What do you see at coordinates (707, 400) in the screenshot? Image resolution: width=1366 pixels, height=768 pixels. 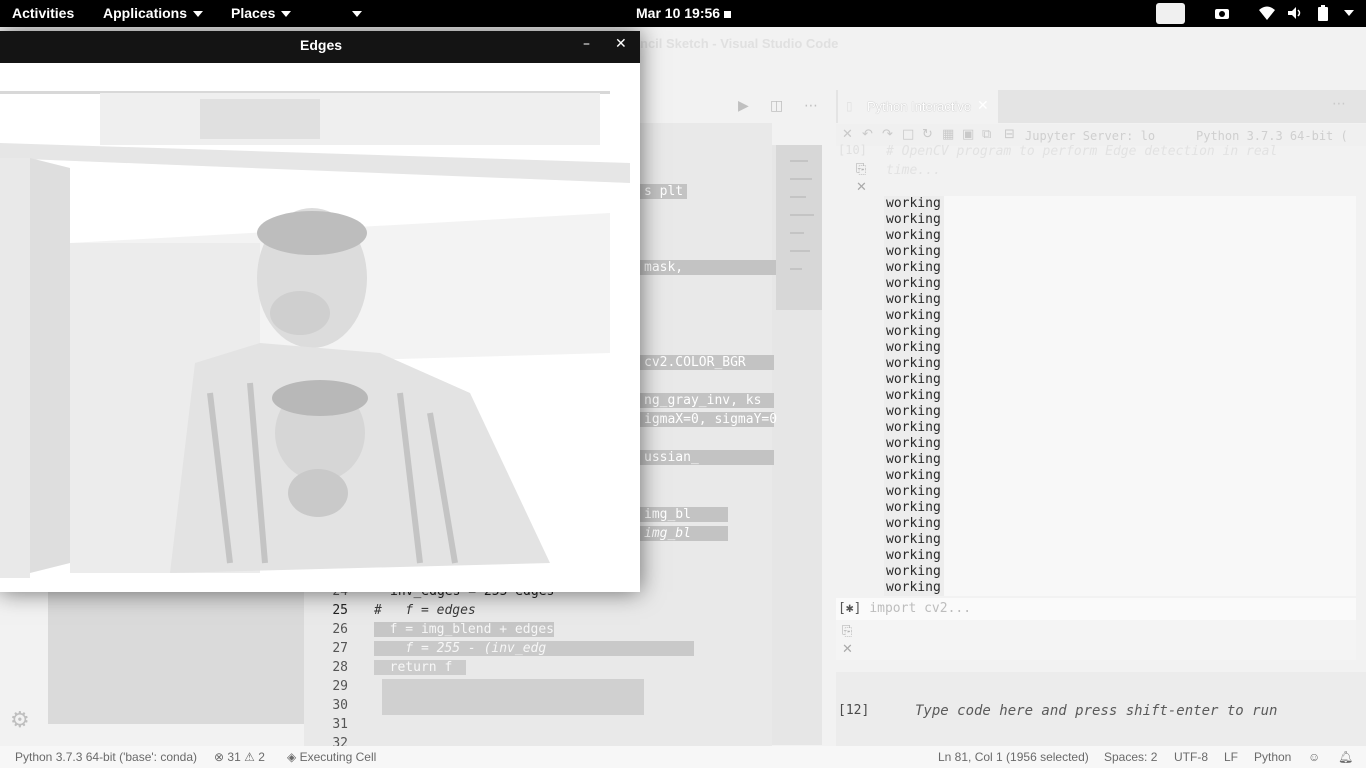 I see `code-fragment: ng_gray_inv, ks` at bounding box center [707, 400].